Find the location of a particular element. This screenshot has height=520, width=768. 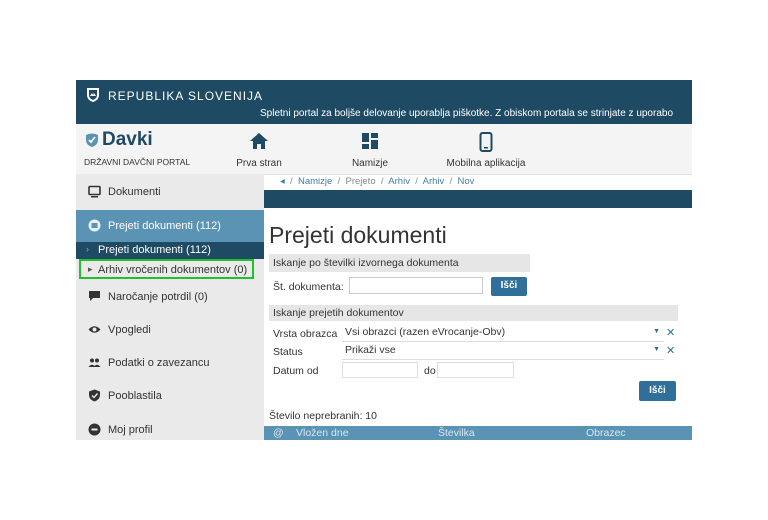

date-to-label: do is located at coordinates (430, 371).